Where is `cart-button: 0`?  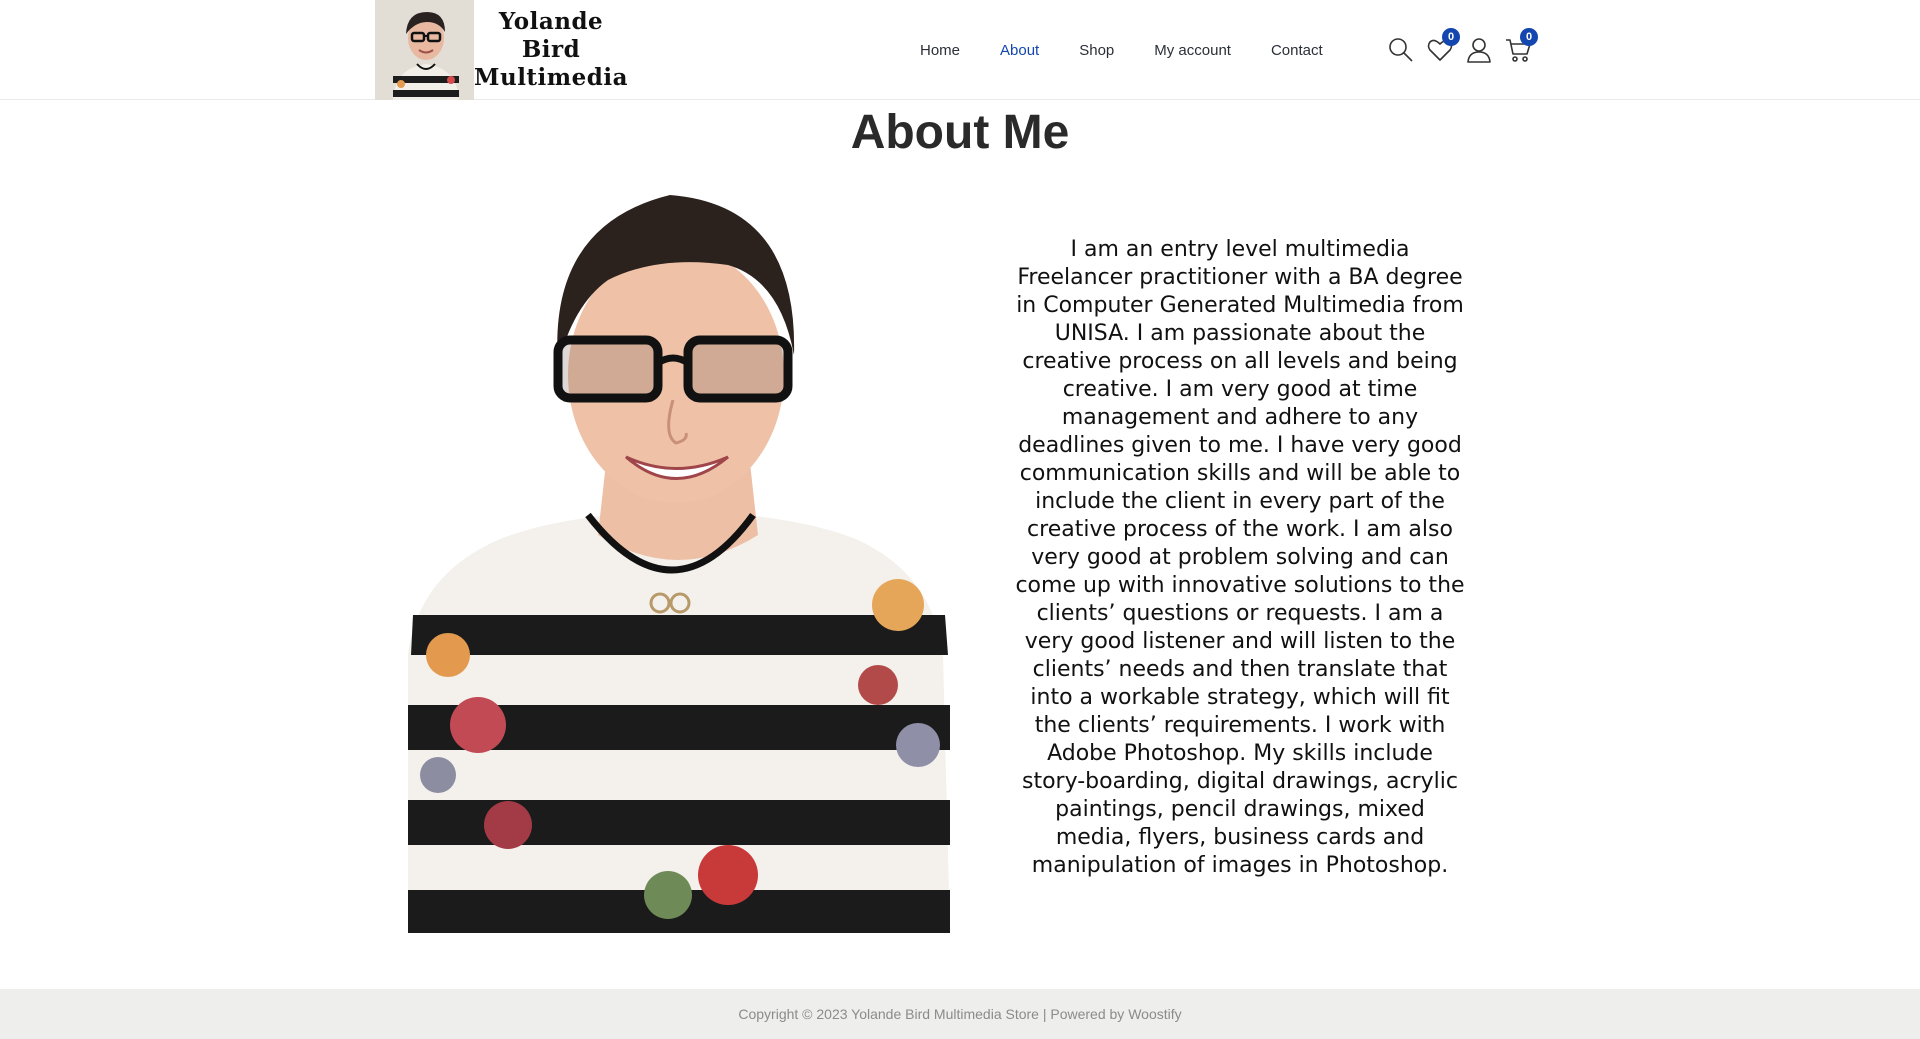
cart-button: 0 is located at coordinates (1520, 47).